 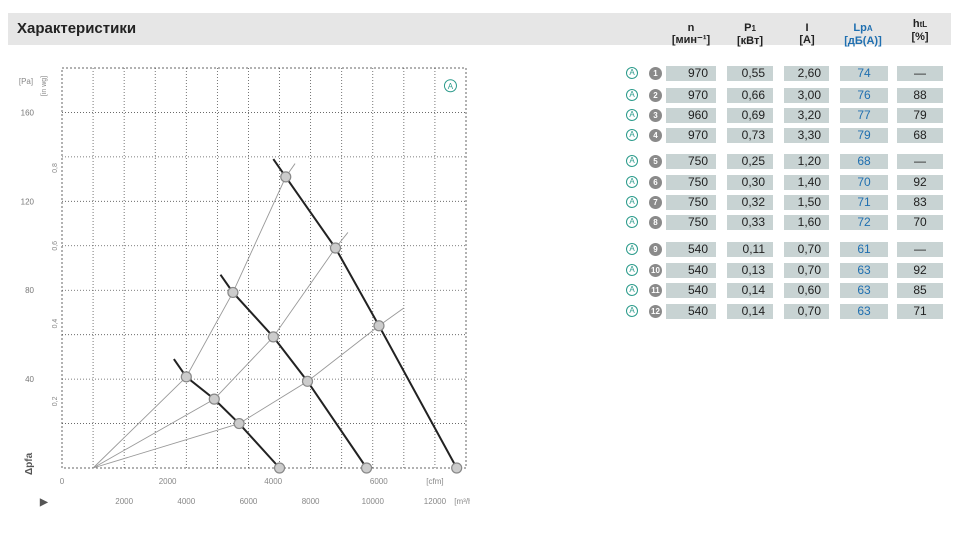 I want to click on y-unit-label-inwg: [in wg], so click(x=44, y=86).